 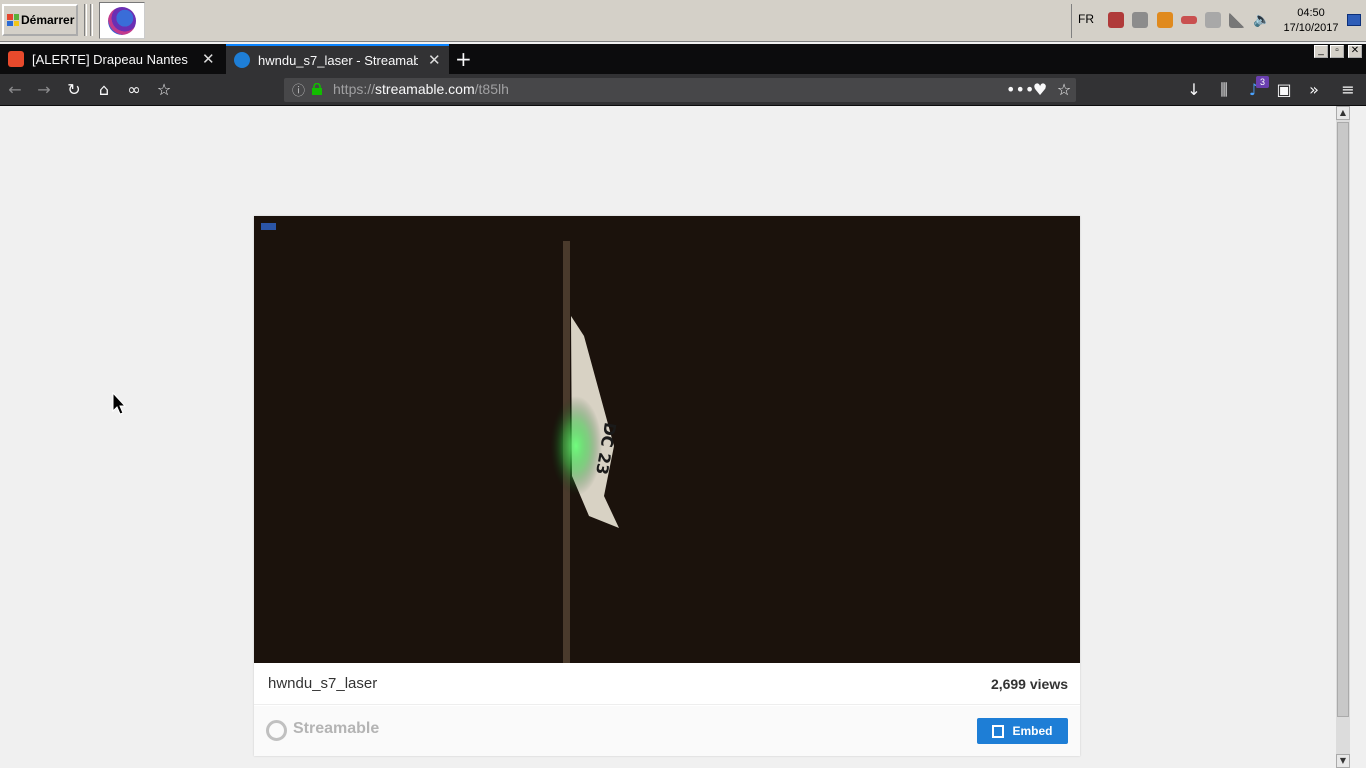 I want to click on tray-app-icon, so click(x=1116, y=20).